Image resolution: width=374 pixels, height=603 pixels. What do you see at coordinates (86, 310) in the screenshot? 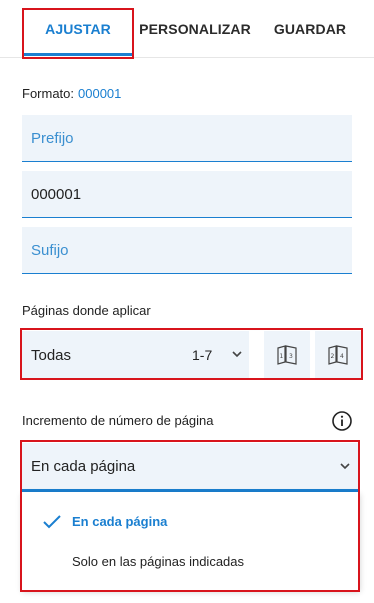
I see `pages-section-label: Páginas donde aplicar` at bounding box center [86, 310].